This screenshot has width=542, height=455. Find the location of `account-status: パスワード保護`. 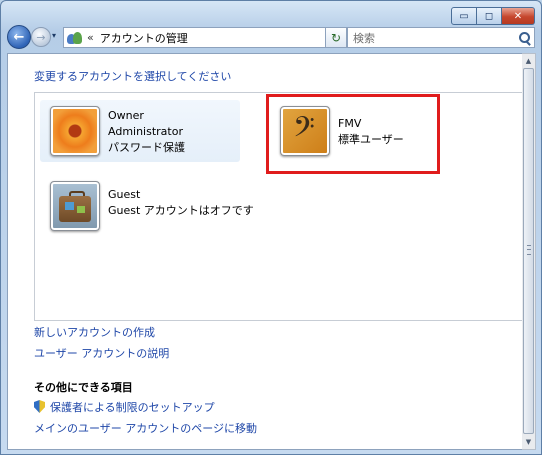

account-status: パスワード保護 is located at coordinates (146, 147).